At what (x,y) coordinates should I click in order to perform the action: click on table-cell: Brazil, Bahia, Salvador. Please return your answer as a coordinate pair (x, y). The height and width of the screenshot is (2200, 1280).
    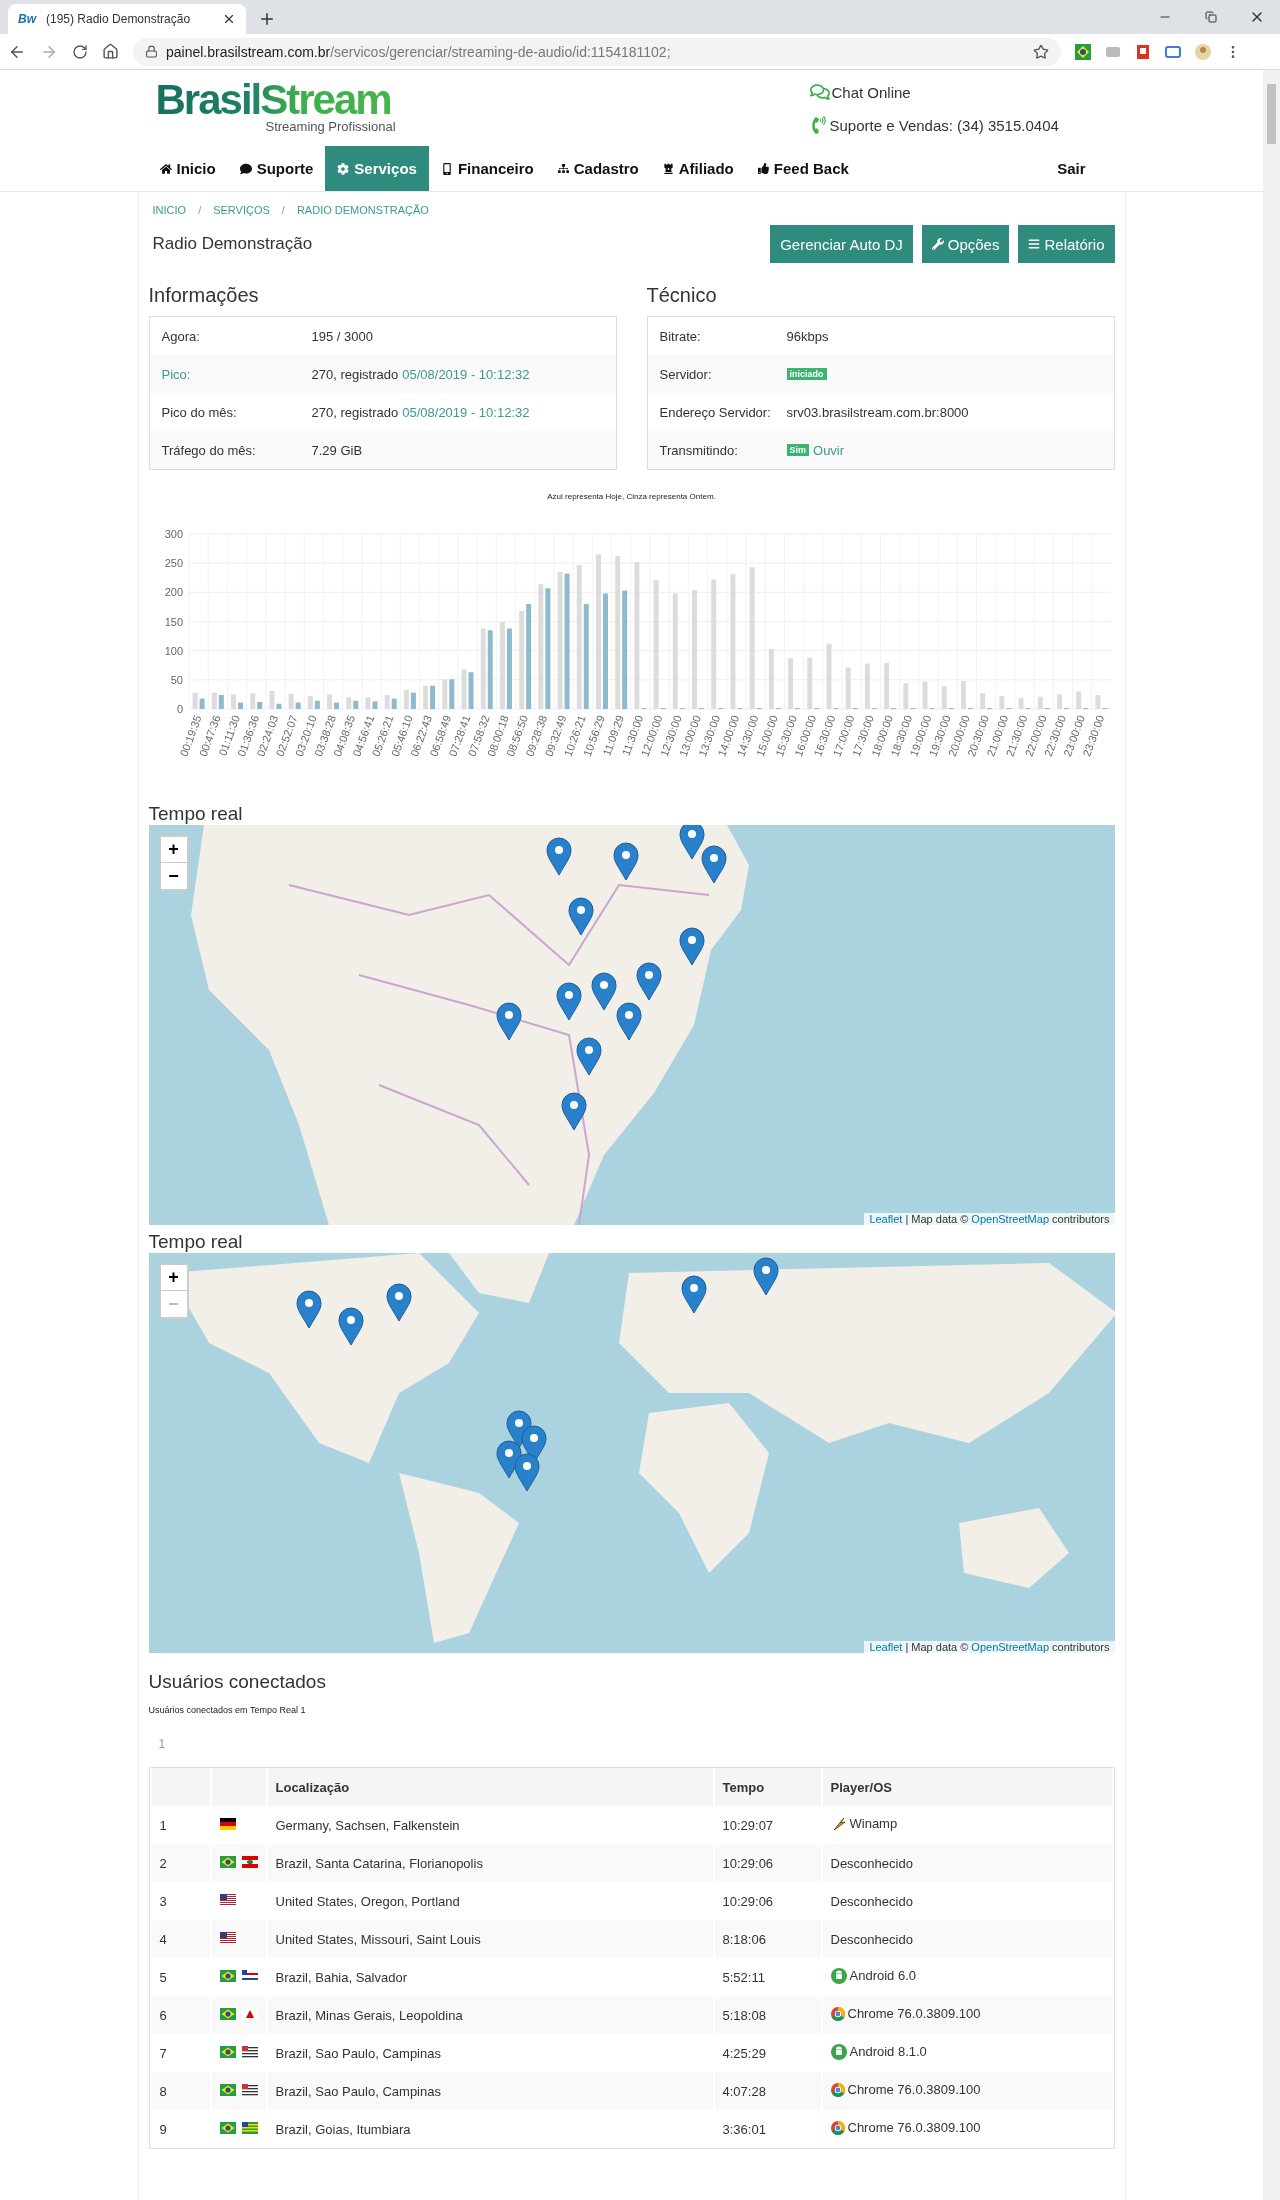
    Looking at the image, I should click on (341, 1977).